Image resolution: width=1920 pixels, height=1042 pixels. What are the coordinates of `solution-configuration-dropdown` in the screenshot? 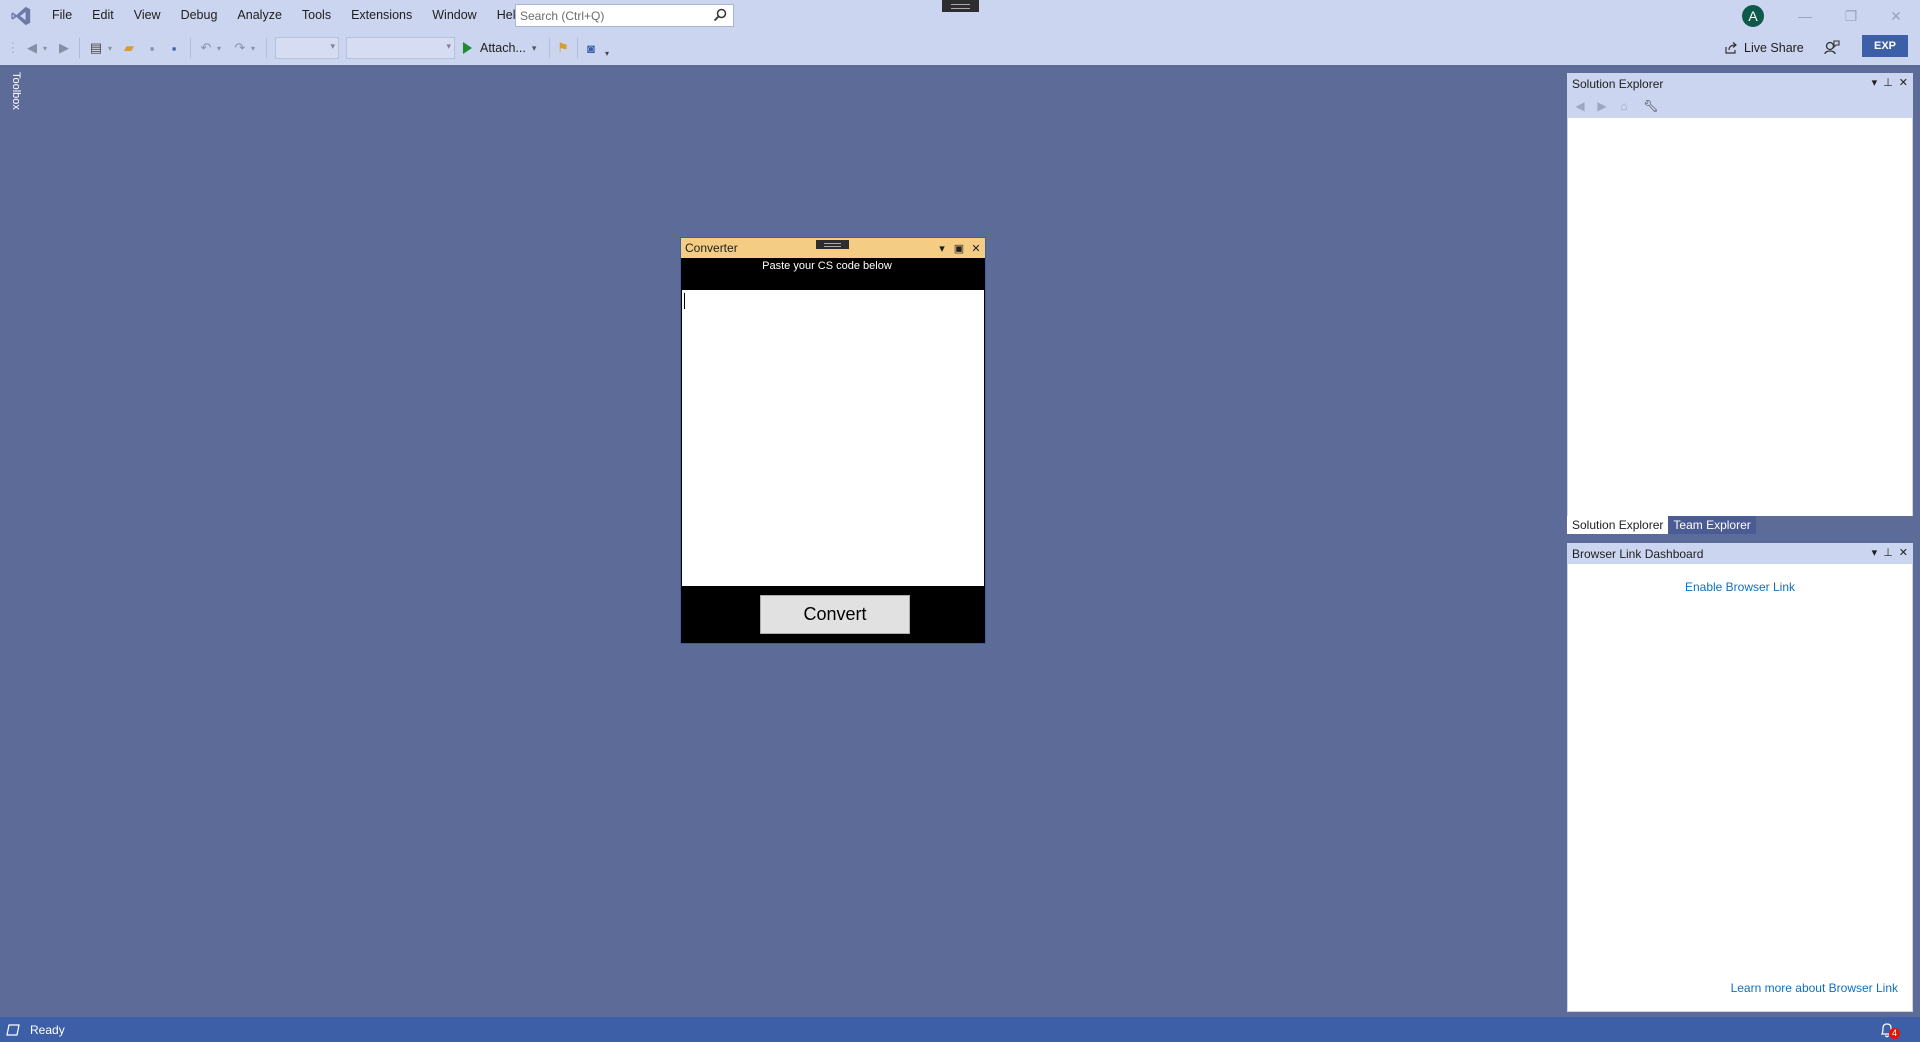 It's located at (307, 48).